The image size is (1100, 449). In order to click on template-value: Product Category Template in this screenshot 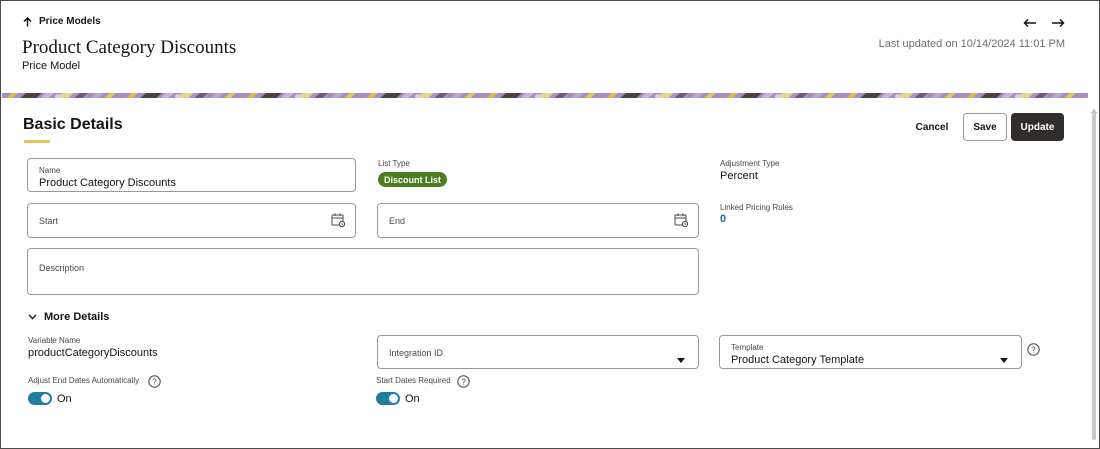, I will do `click(798, 360)`.